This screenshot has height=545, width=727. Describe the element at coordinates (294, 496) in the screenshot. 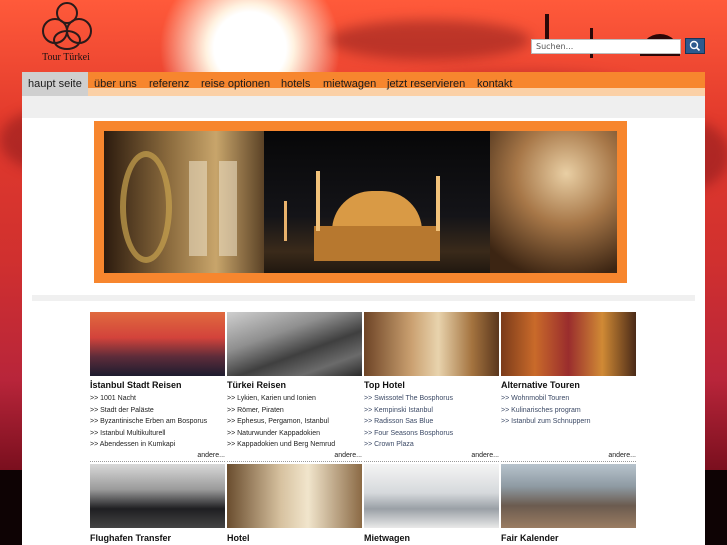

I see `hotel-image` at that location.